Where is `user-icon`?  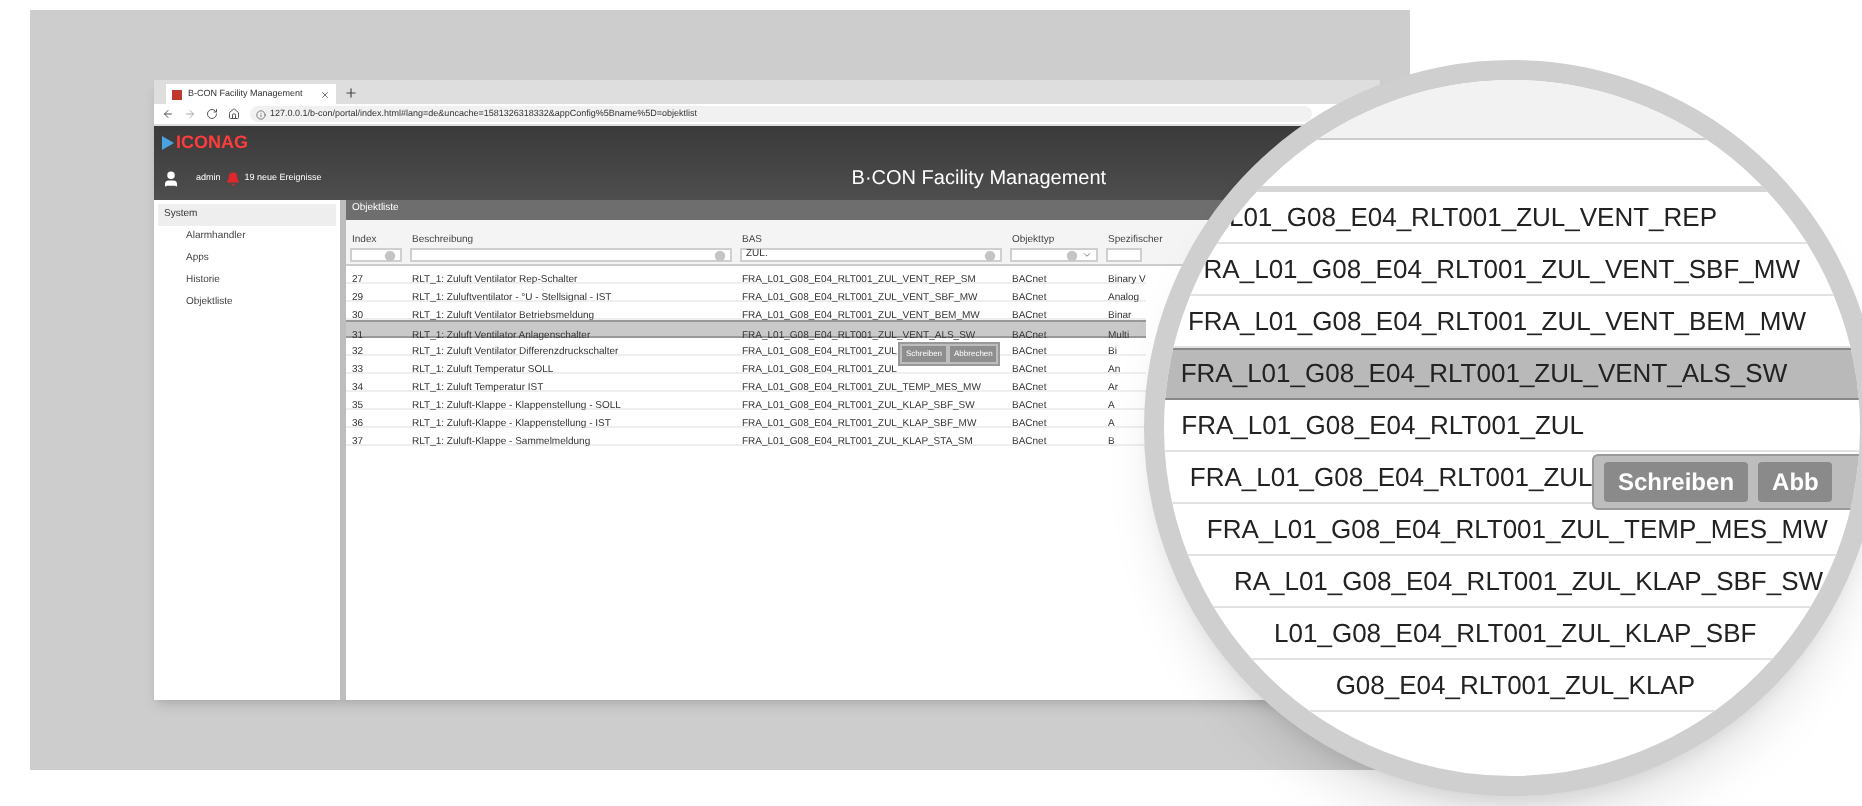 user-icon is located at coordinates (171, 179).